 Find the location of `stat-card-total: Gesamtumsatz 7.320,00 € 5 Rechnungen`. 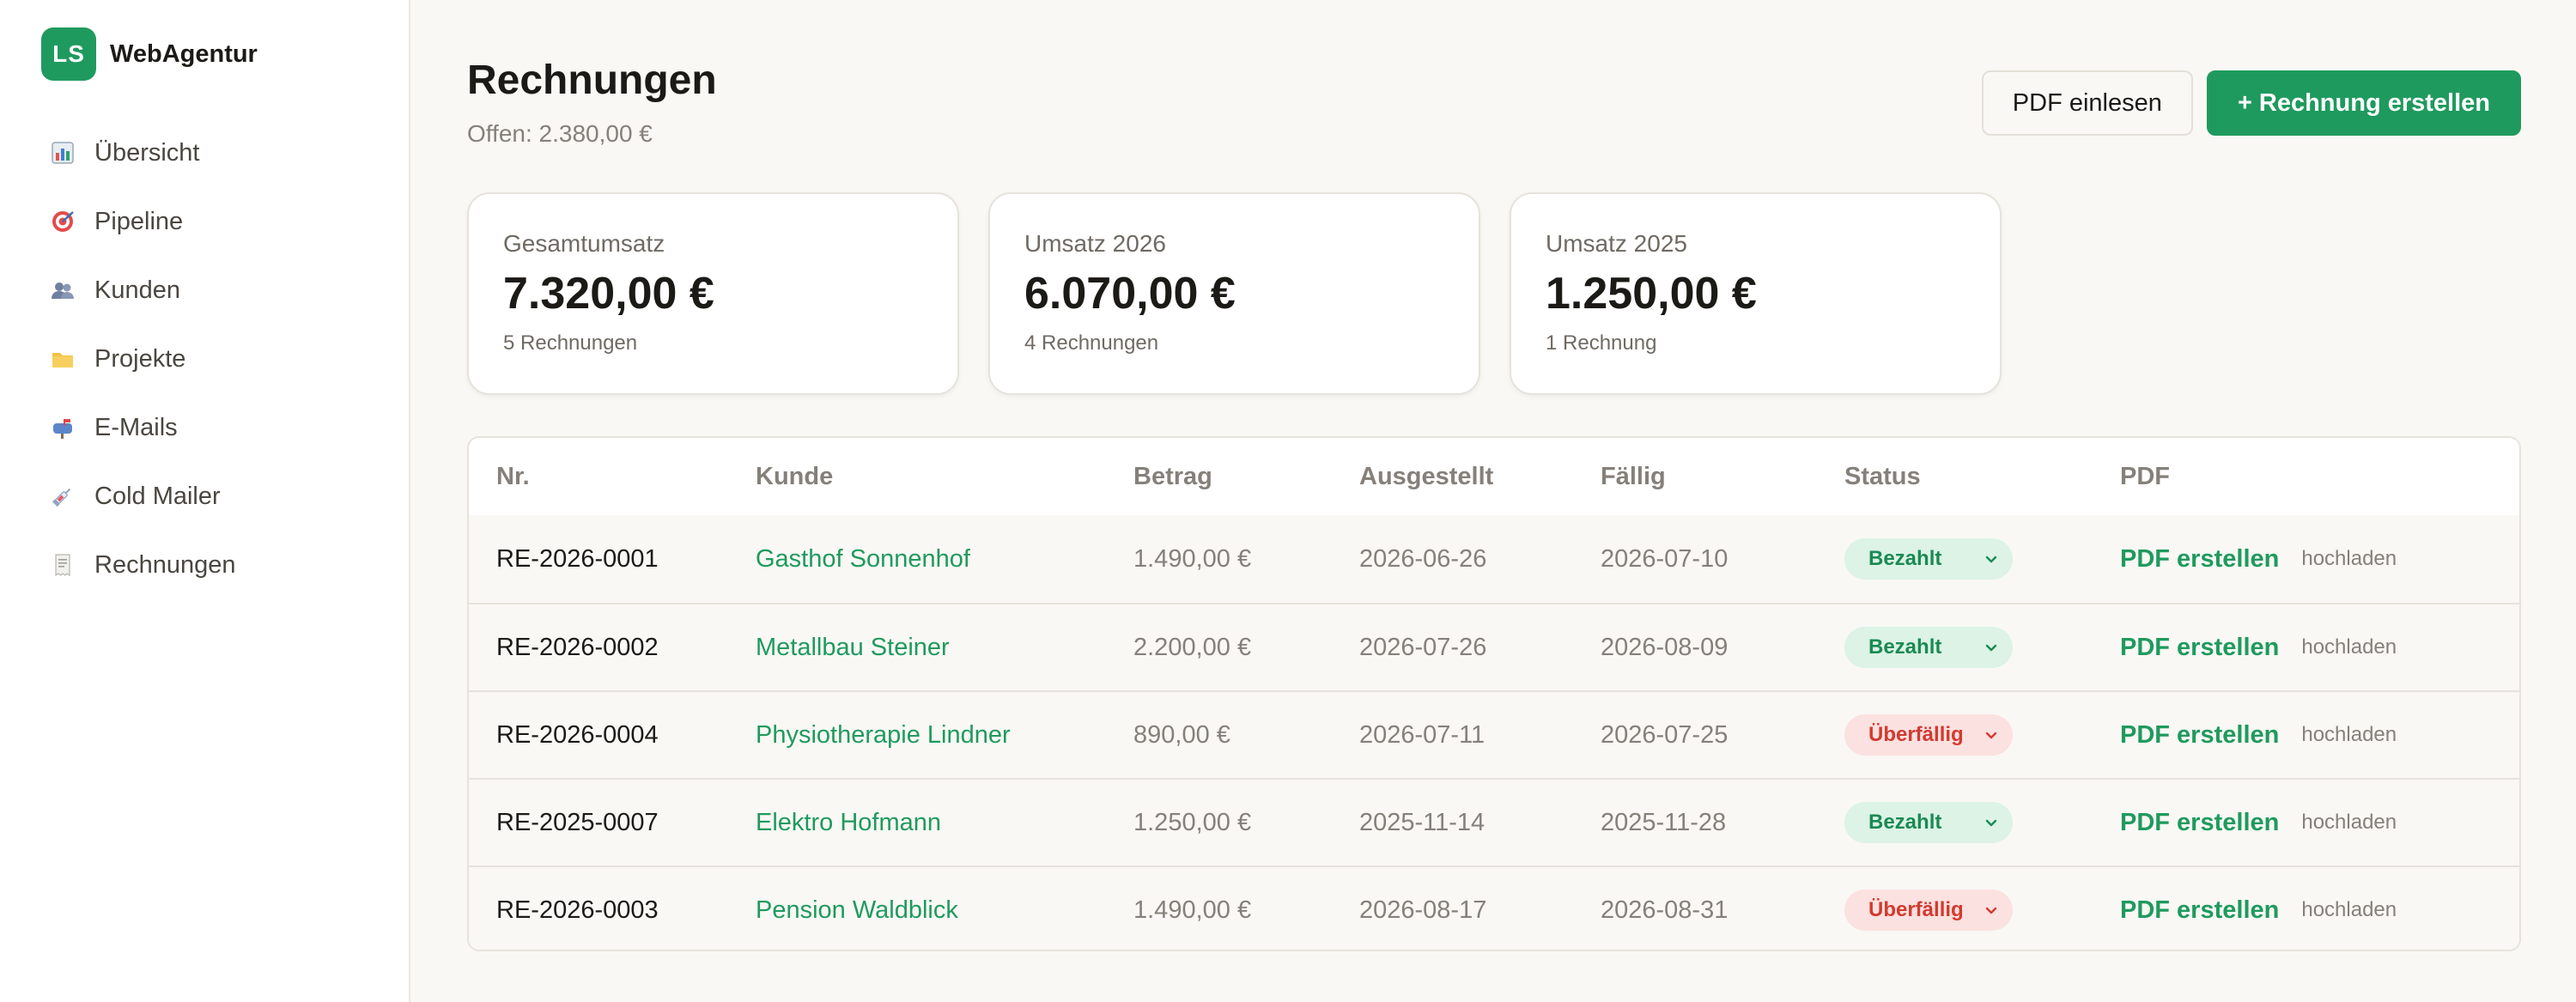

stat-card-total: Gesamtumsatz 7.320,00 € 5 Rechnungen is located at coordinates (713, 293).